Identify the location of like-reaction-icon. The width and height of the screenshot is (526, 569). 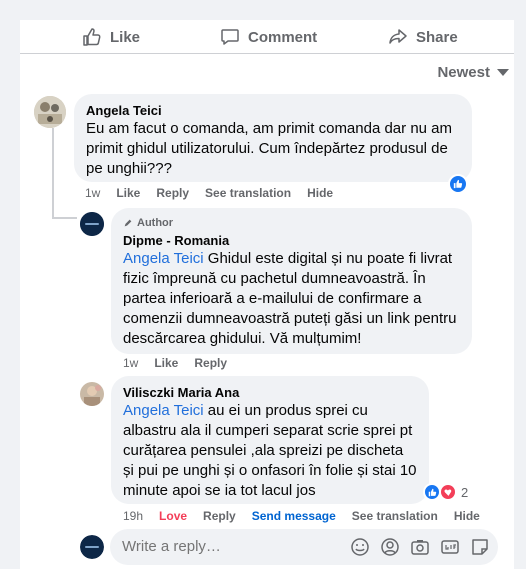
(458, 184).